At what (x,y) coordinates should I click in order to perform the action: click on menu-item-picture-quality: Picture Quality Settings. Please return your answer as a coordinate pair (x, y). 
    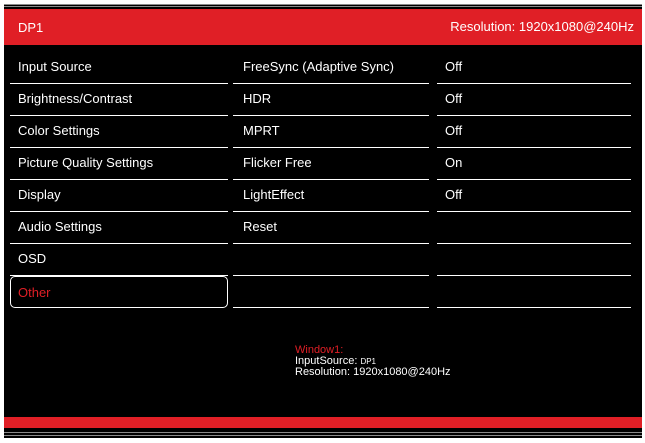
    Looking at the image, I should click on (119, 164).